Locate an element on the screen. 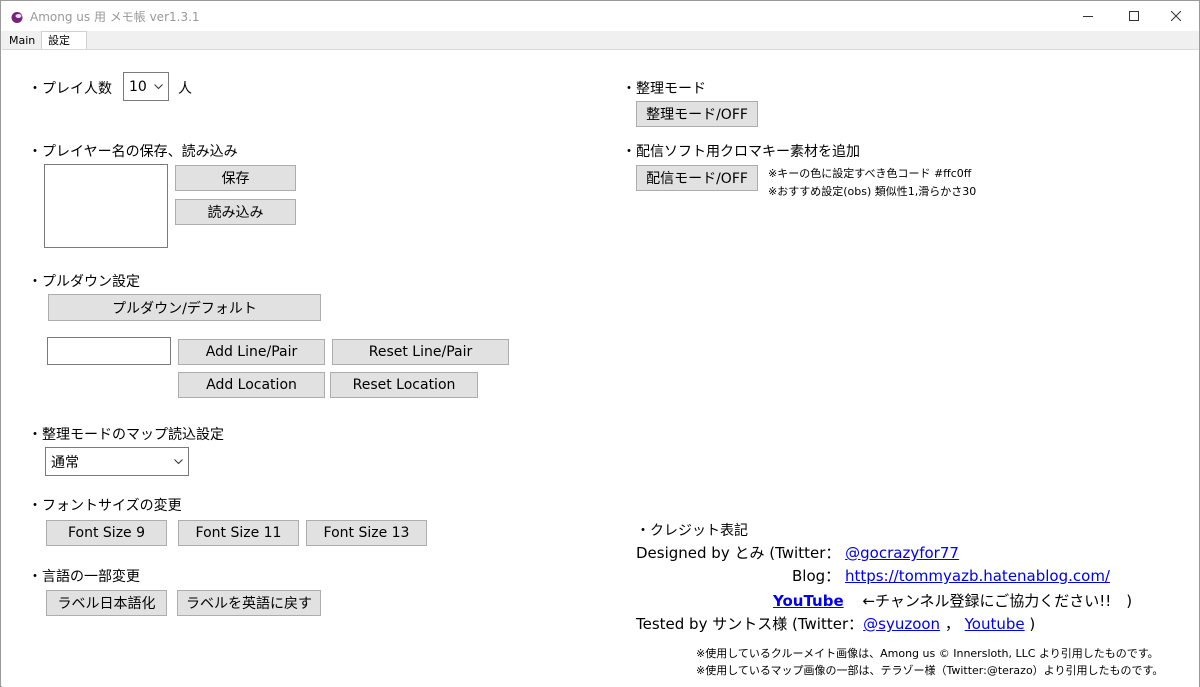  blog-text: Blog： is located at coordinates (816, 576).